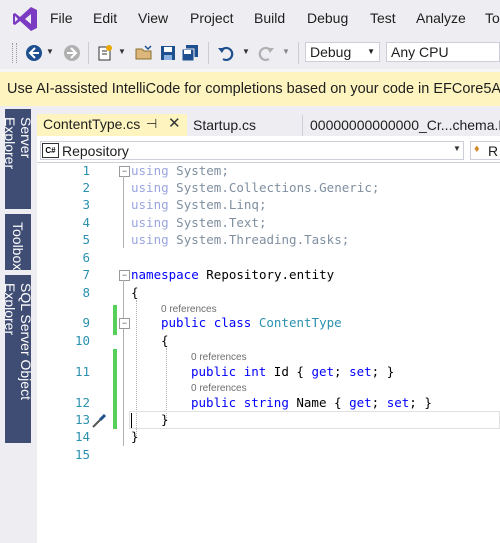  What do you see at coordinates (92, 124) in the screenshot?
I see `tab-label: ContentType.cs` at bounding box center [92, 124].